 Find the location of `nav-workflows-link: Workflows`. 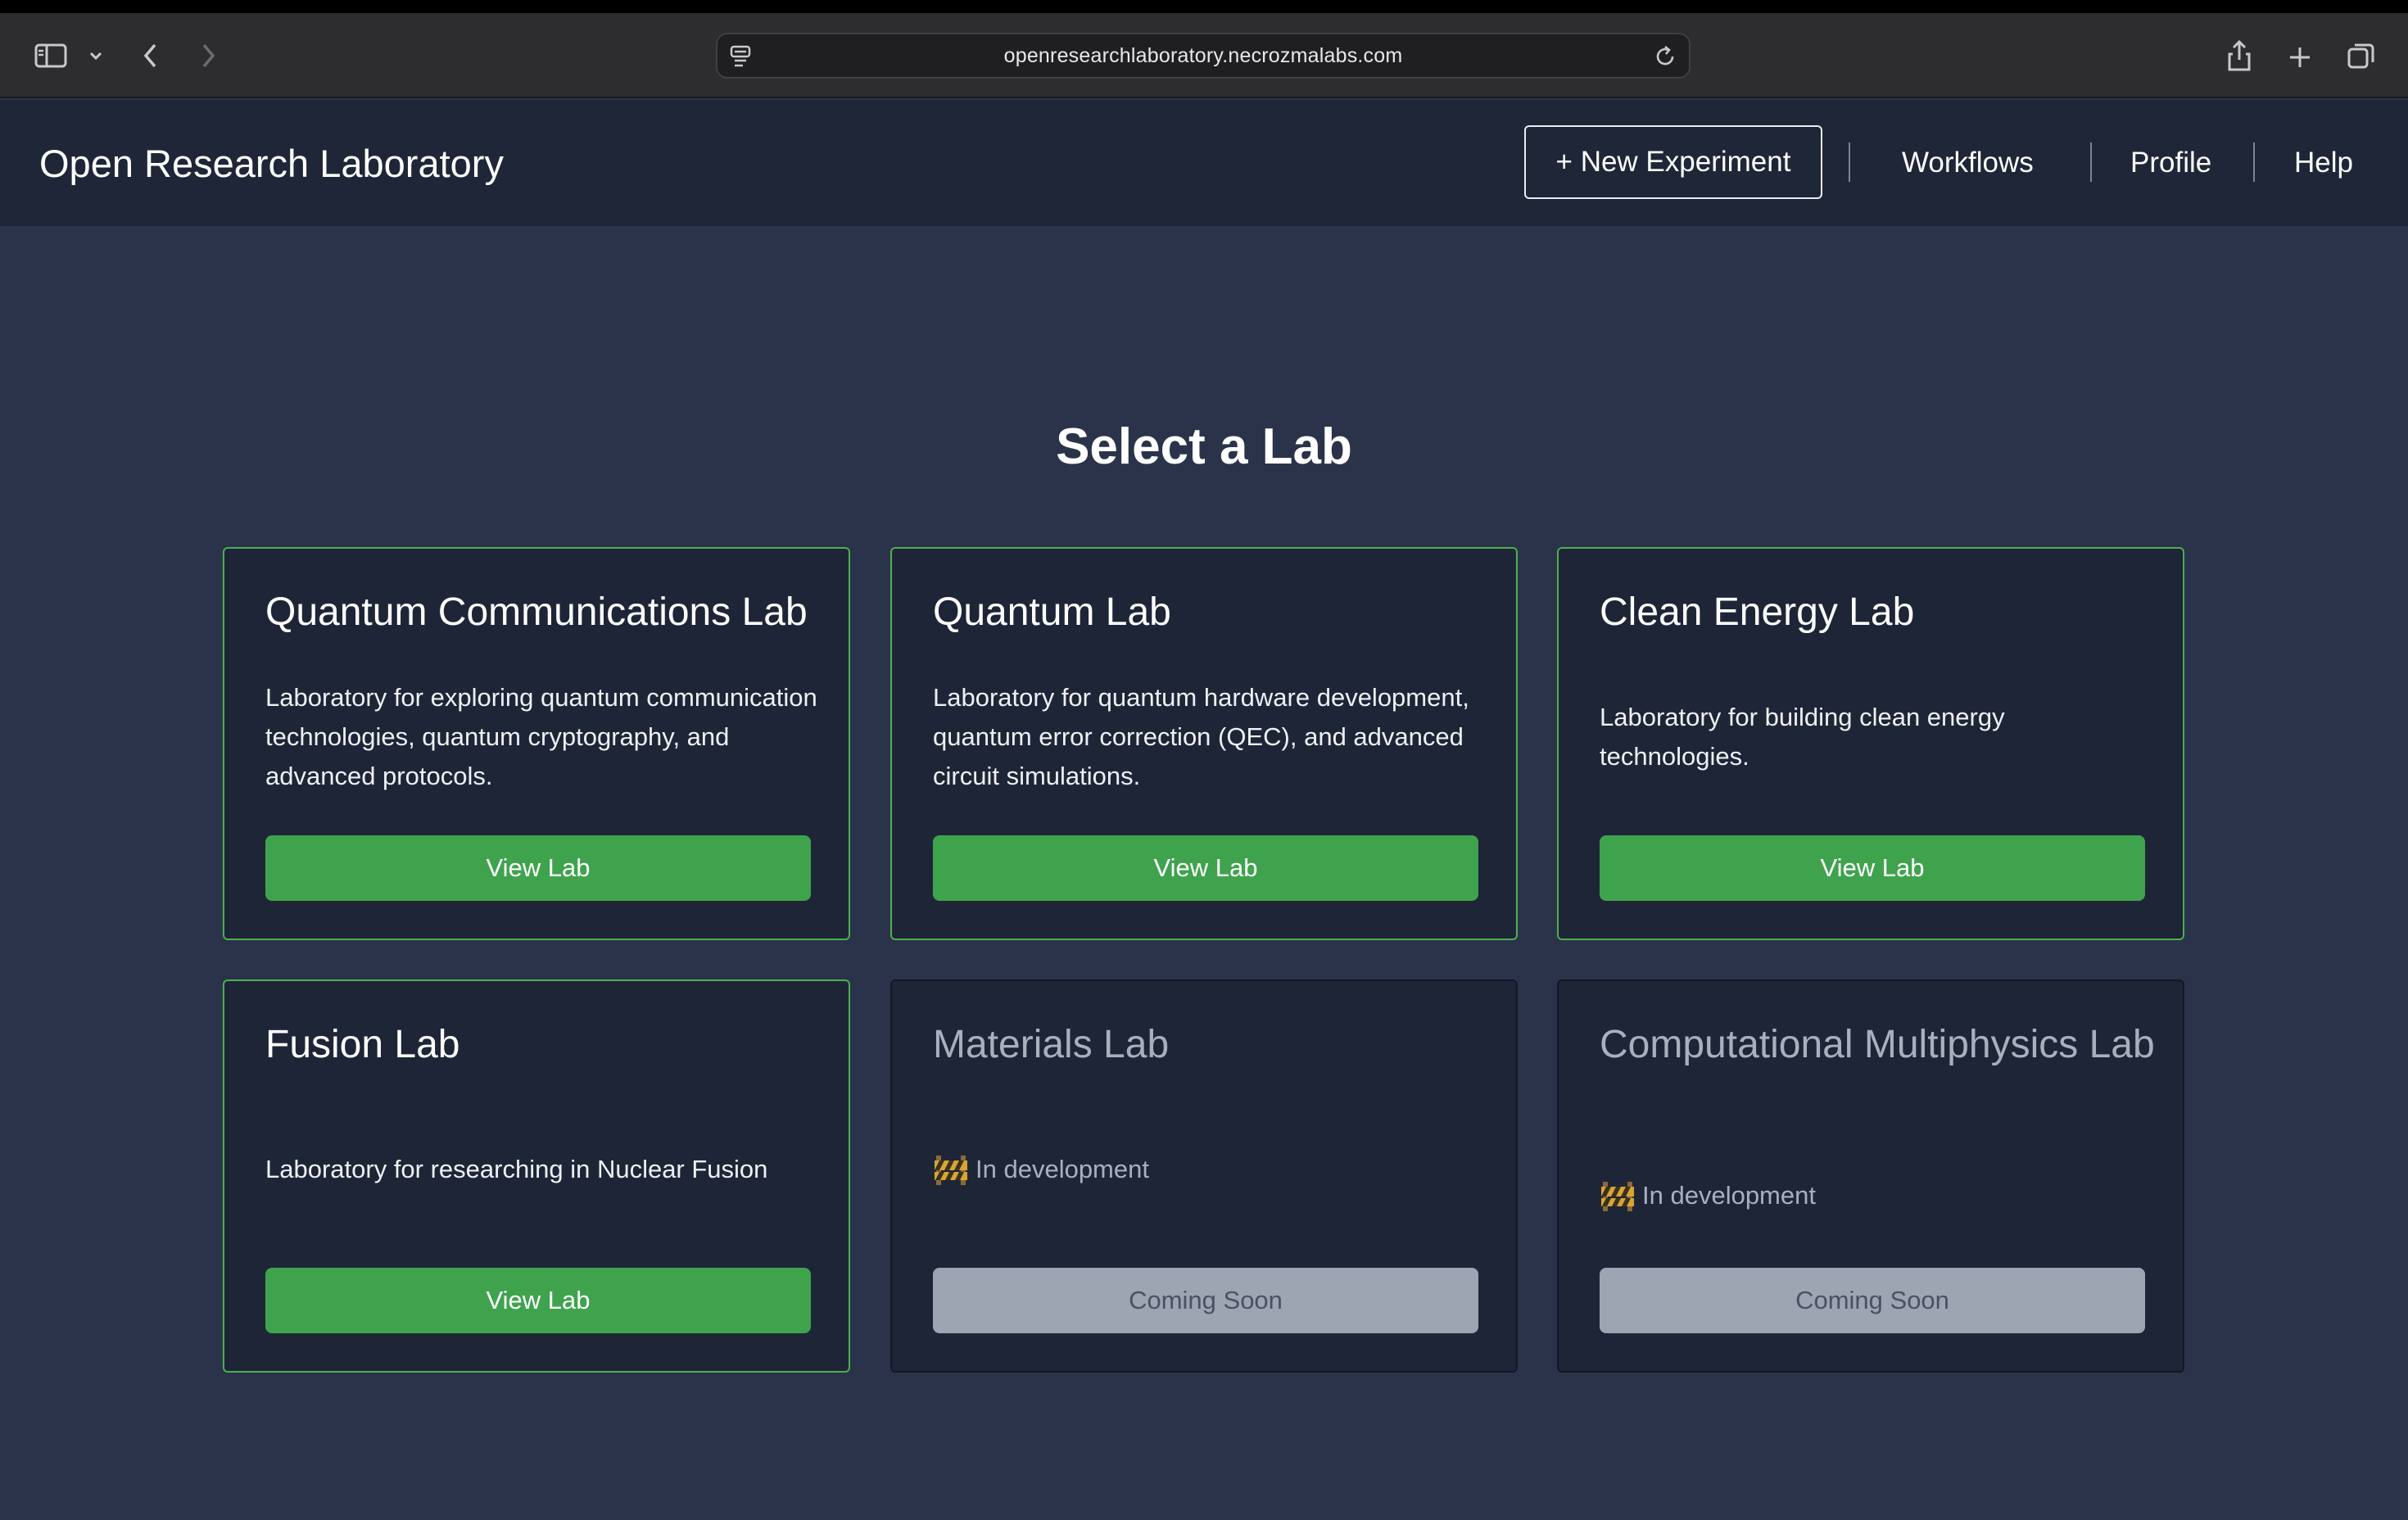

nav-workflows-link: Workflows is located at coordinates (1968, 163).